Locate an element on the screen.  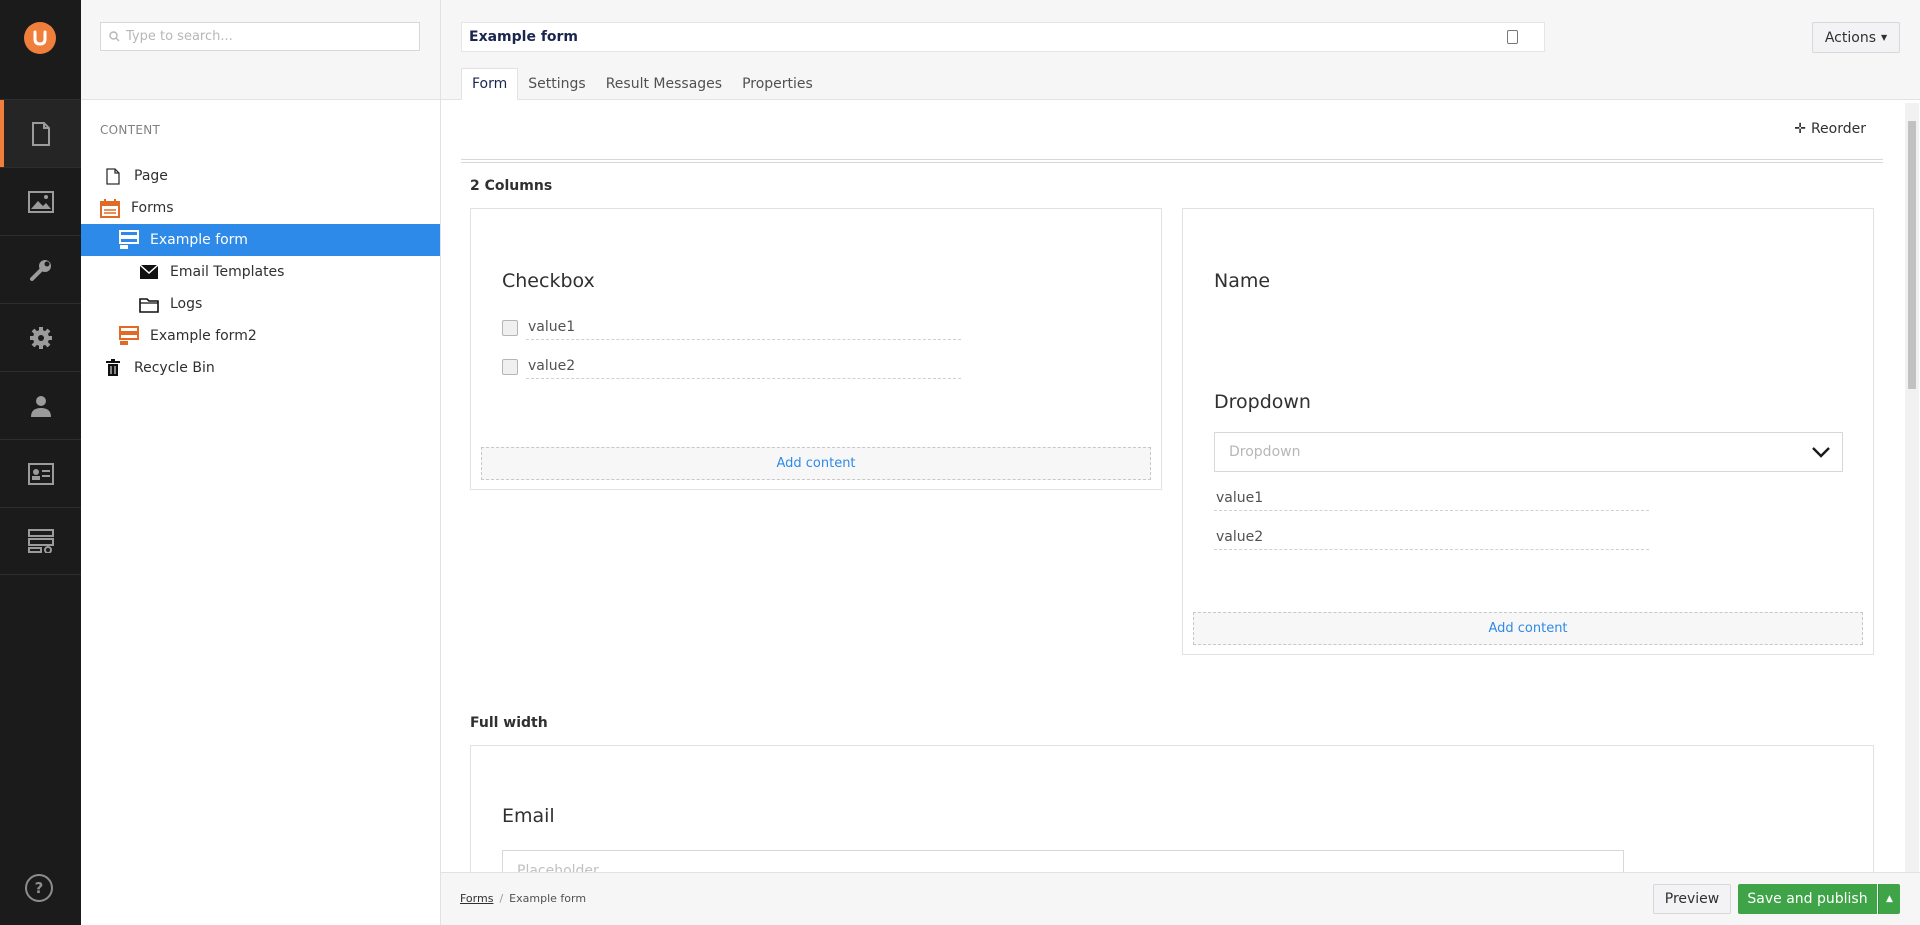
breadcrumb: Forms / Example form is located at coordinates (523, 898).